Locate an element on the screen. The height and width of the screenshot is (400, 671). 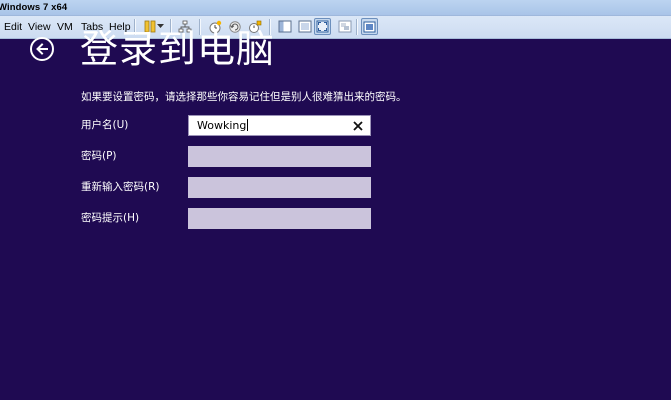
clear-button is located at coordinates (358, 126).